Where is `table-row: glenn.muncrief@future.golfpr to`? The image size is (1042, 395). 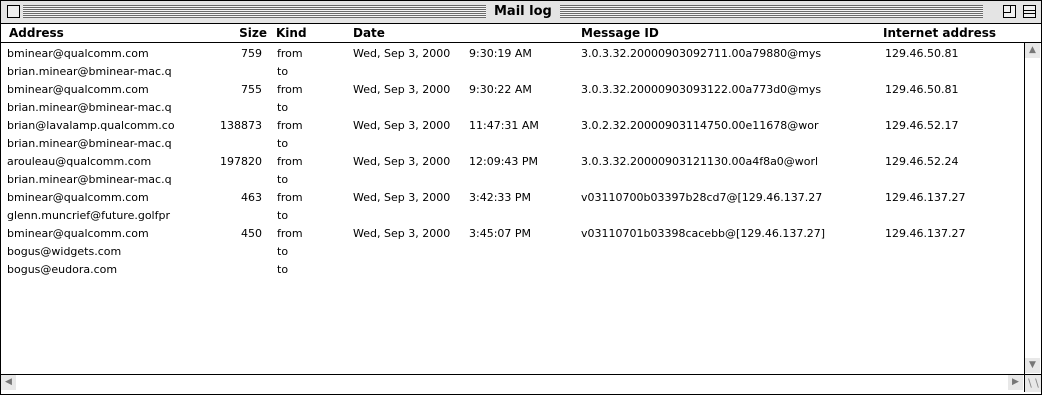
table-row: glenn.muncrief@future.golfpr to is located at coordinates (512, 216).